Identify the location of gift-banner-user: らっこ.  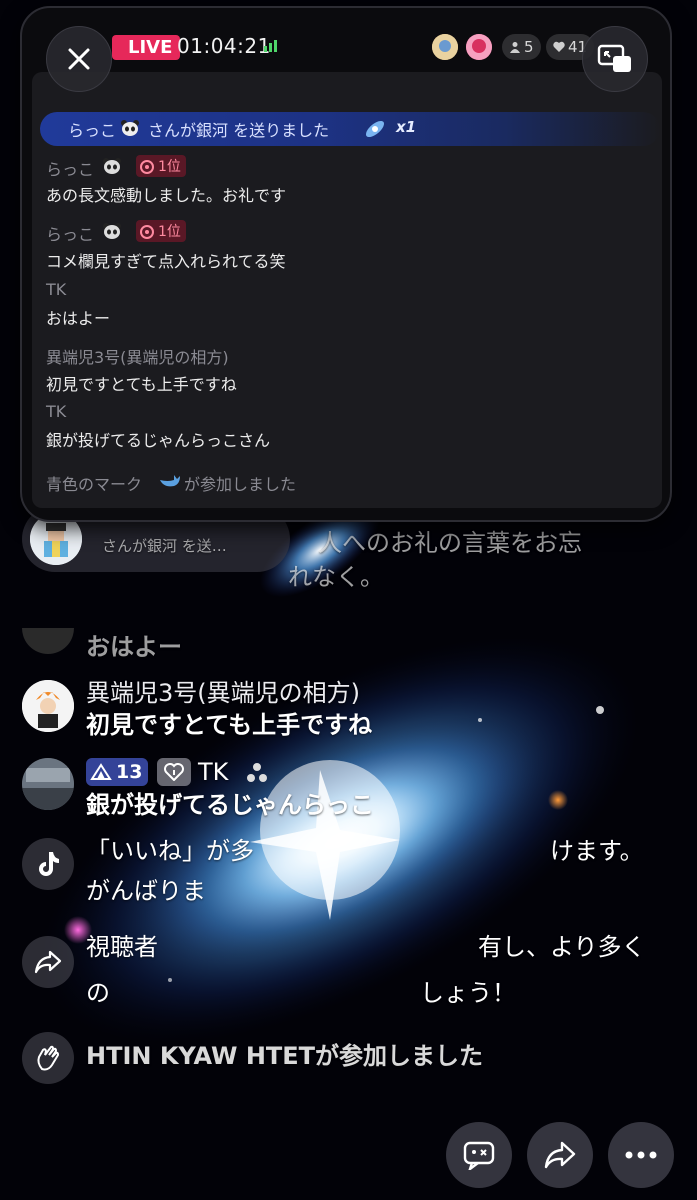
(92, 130).